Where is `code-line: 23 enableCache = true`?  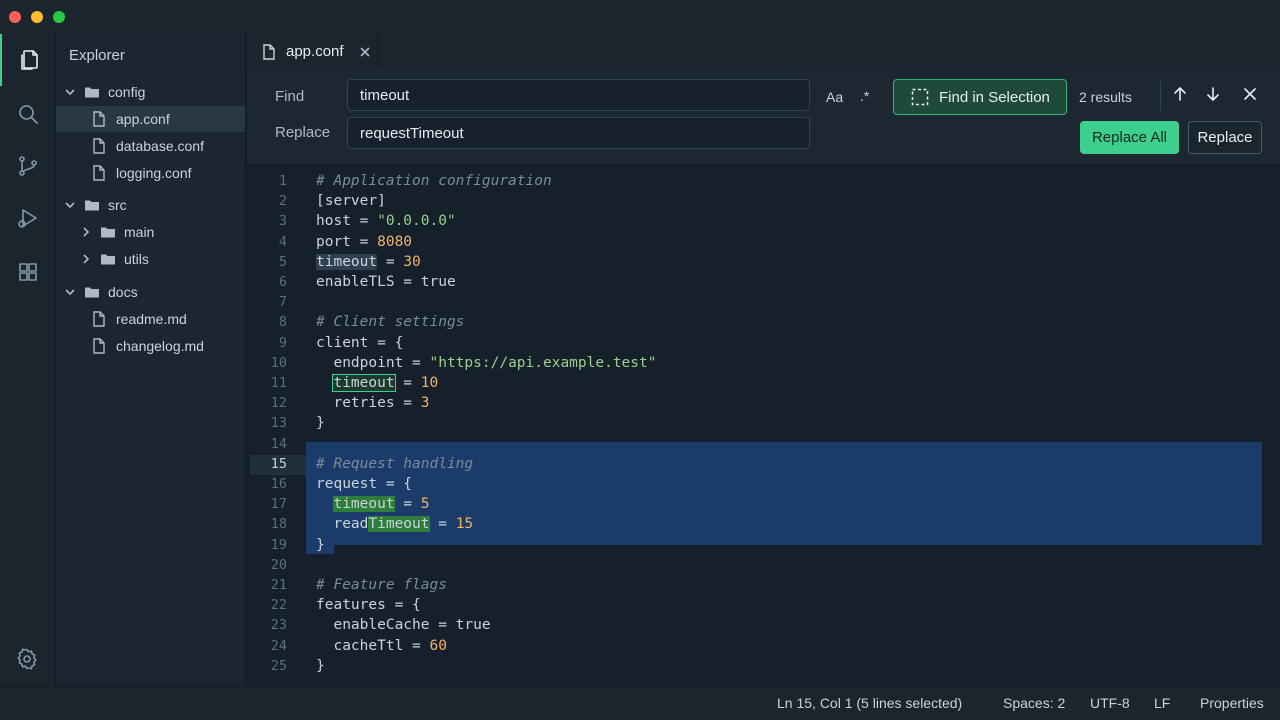 code-line: 23 enableCache = true is located at coordinates (763, 625).